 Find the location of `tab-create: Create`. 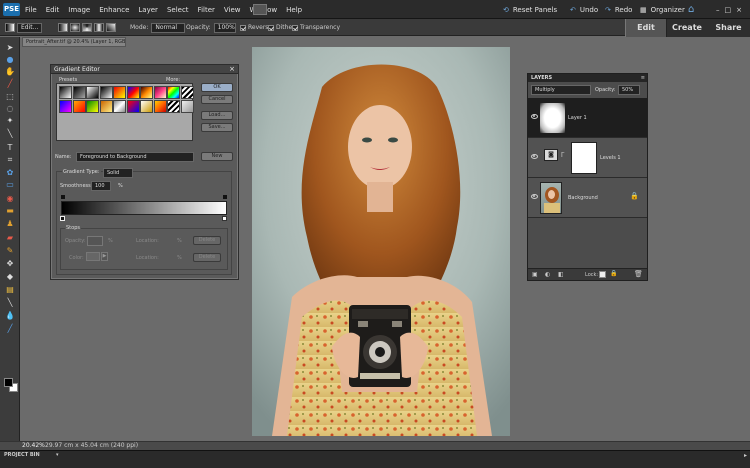

tab-create: Create is located at coordinates (687, 28).